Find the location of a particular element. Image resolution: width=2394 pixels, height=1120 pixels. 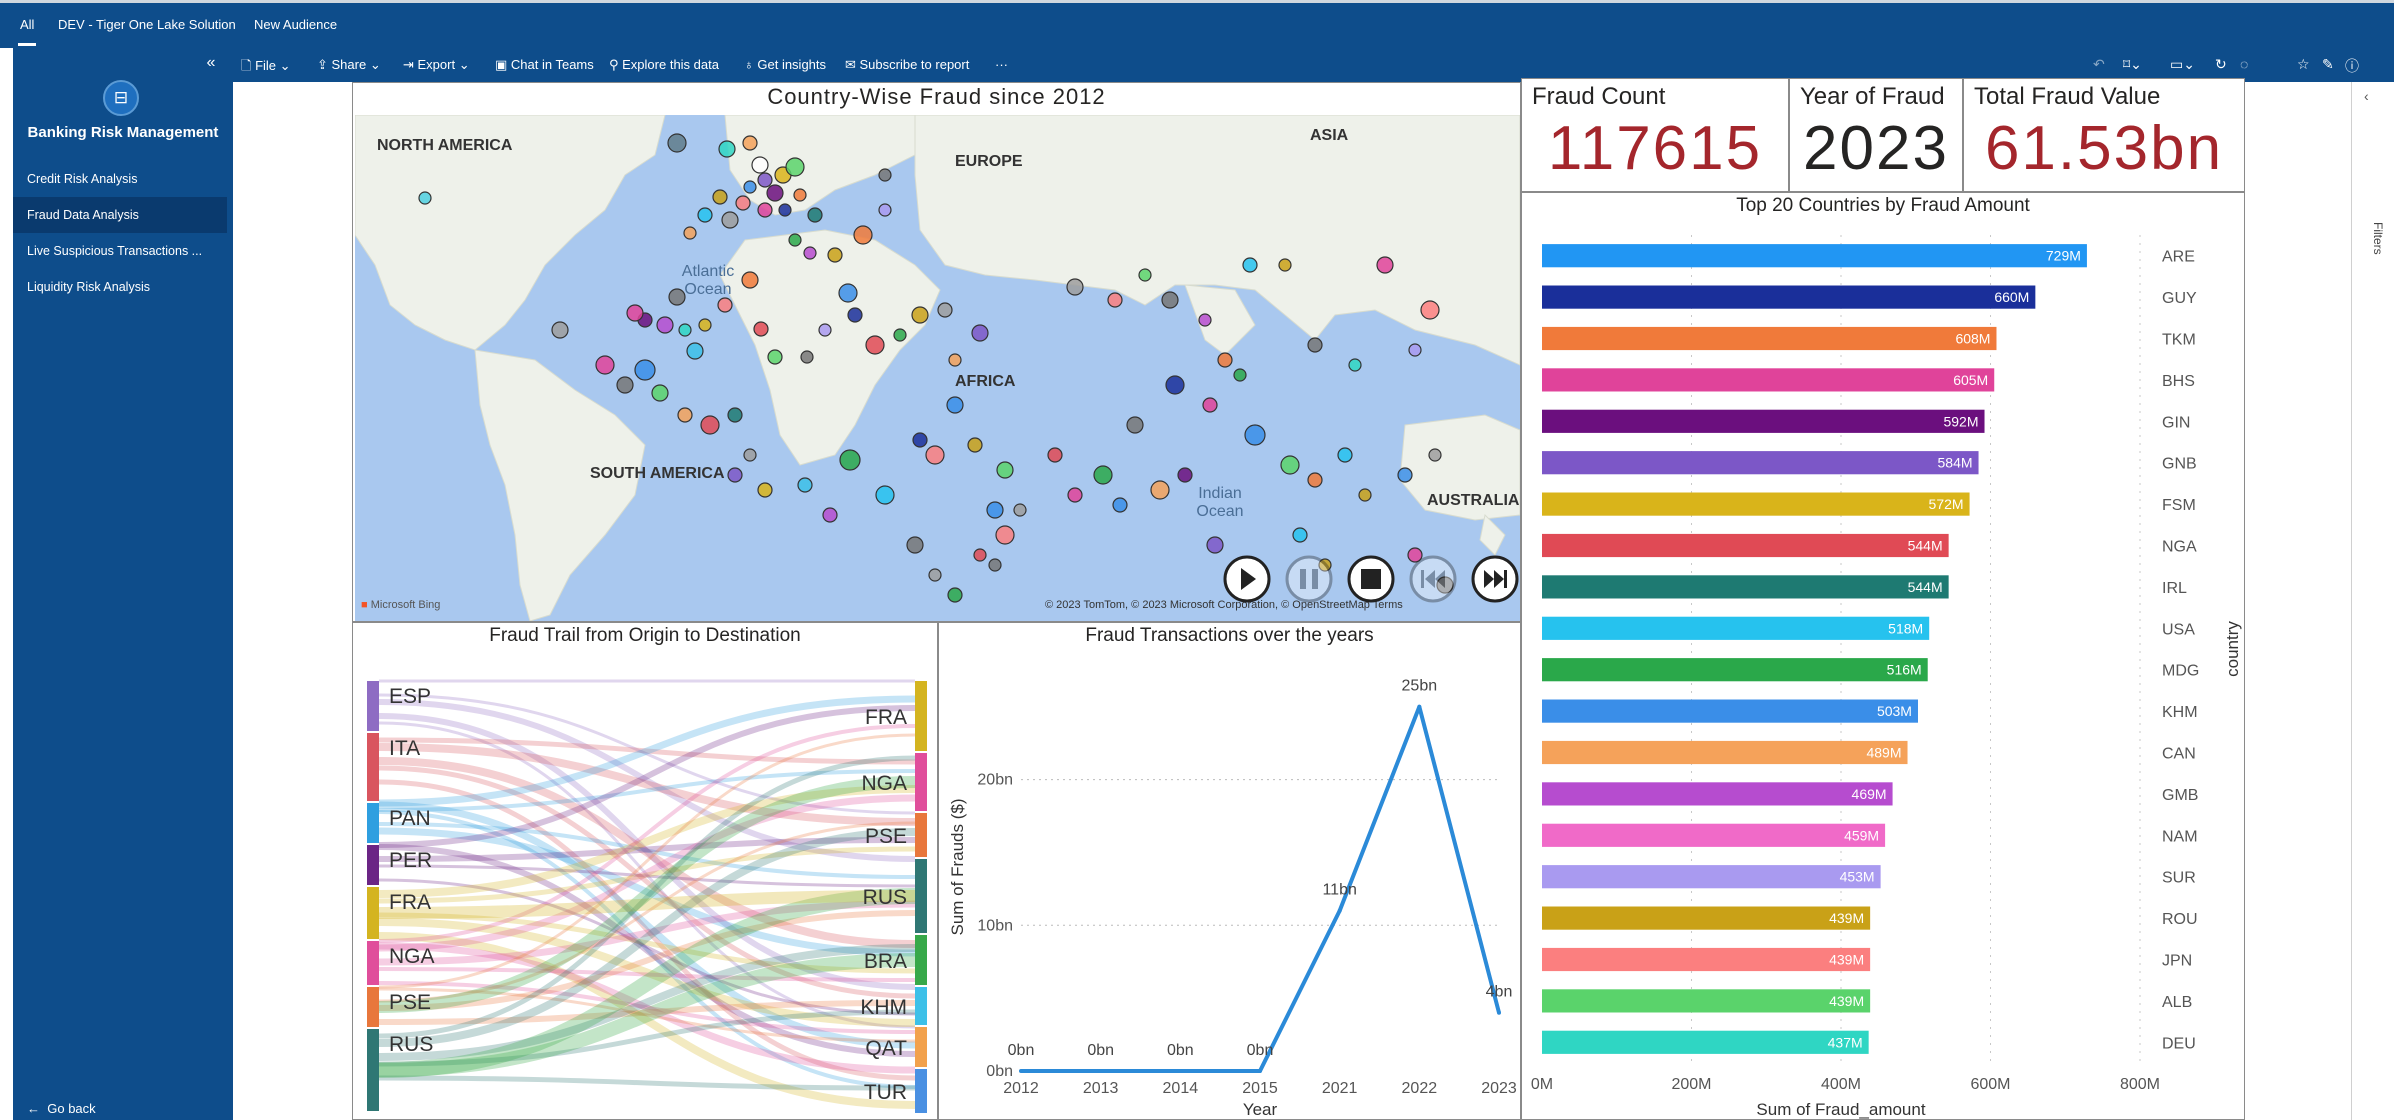

y-tick-label: FSM is located at coordinates (2179, 505).